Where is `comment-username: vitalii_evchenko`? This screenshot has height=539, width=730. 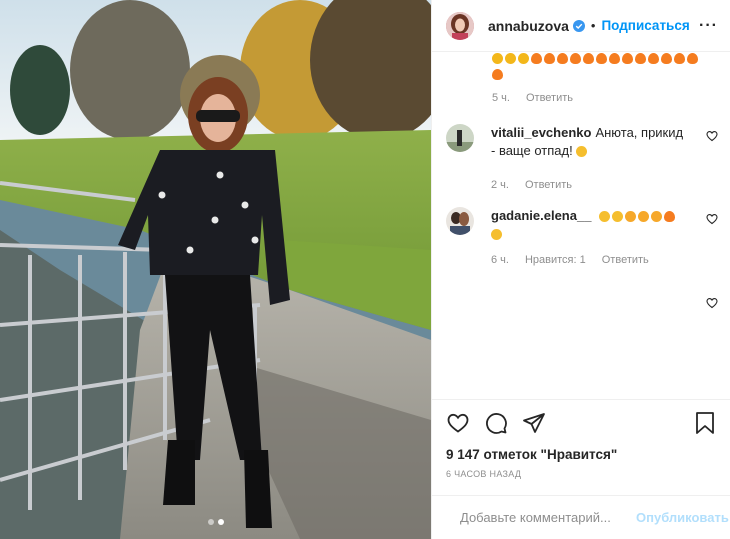 comment-username: vitalii_evchenko is located at coordinates (541, 132).